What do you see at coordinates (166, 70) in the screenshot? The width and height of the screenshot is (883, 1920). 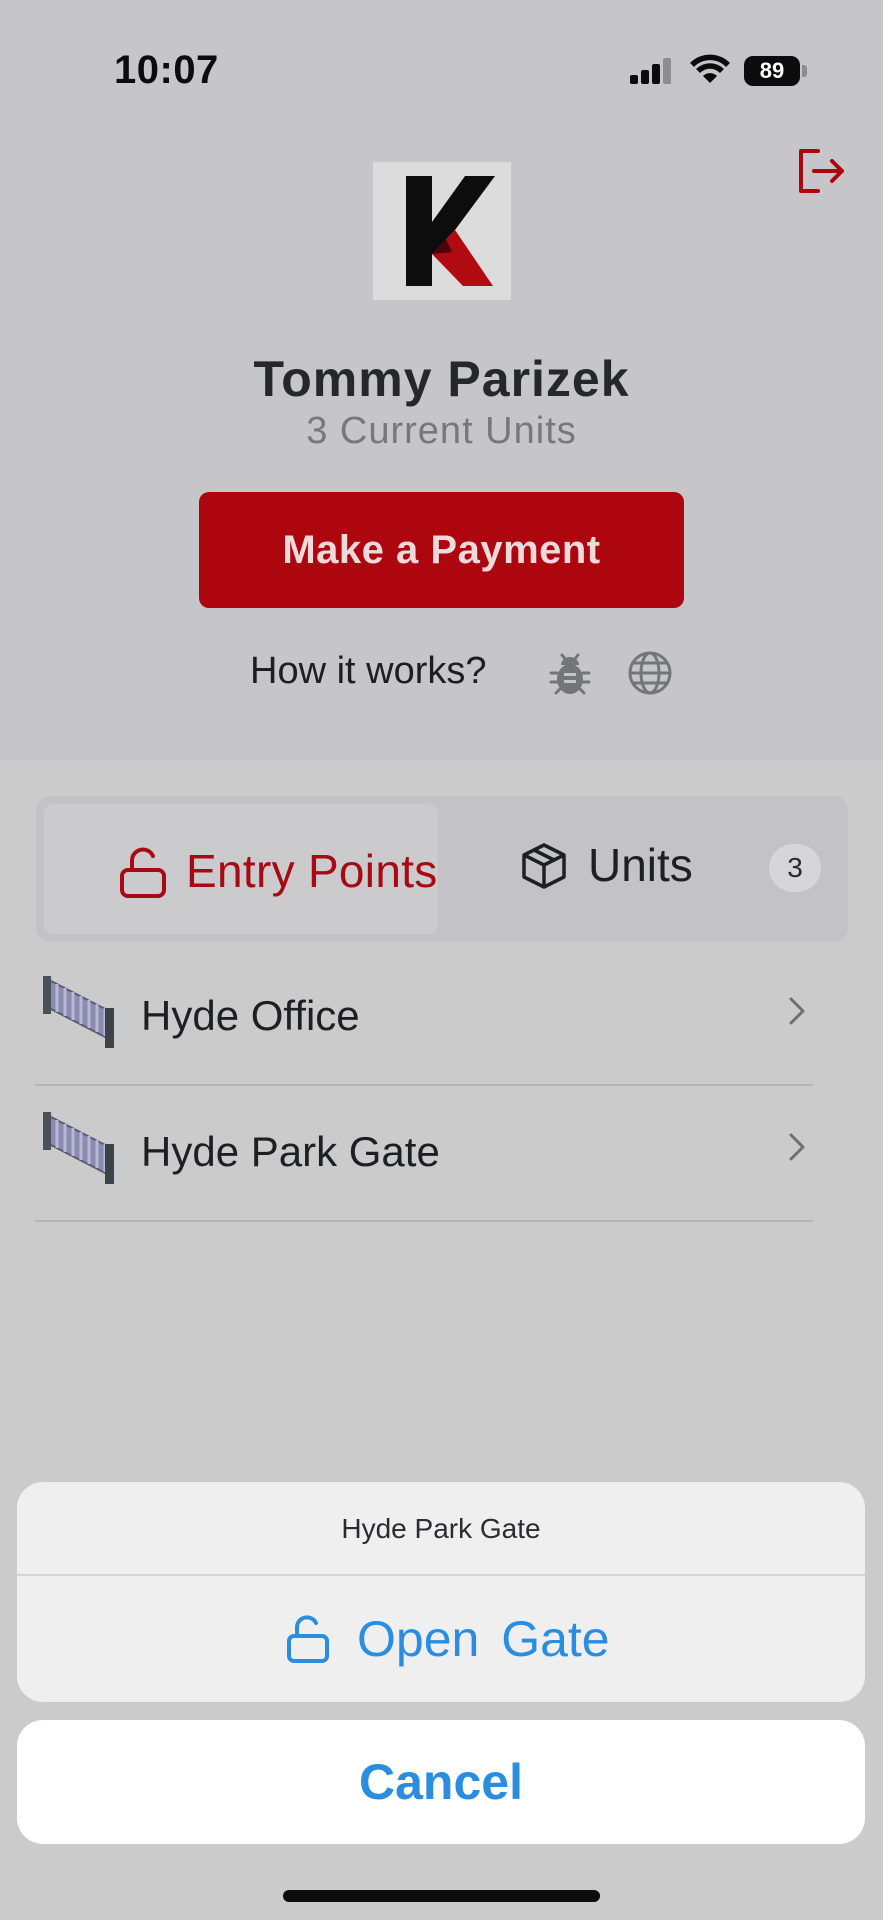 I see `status-time: 10:07` at bounding box center [166, 70].